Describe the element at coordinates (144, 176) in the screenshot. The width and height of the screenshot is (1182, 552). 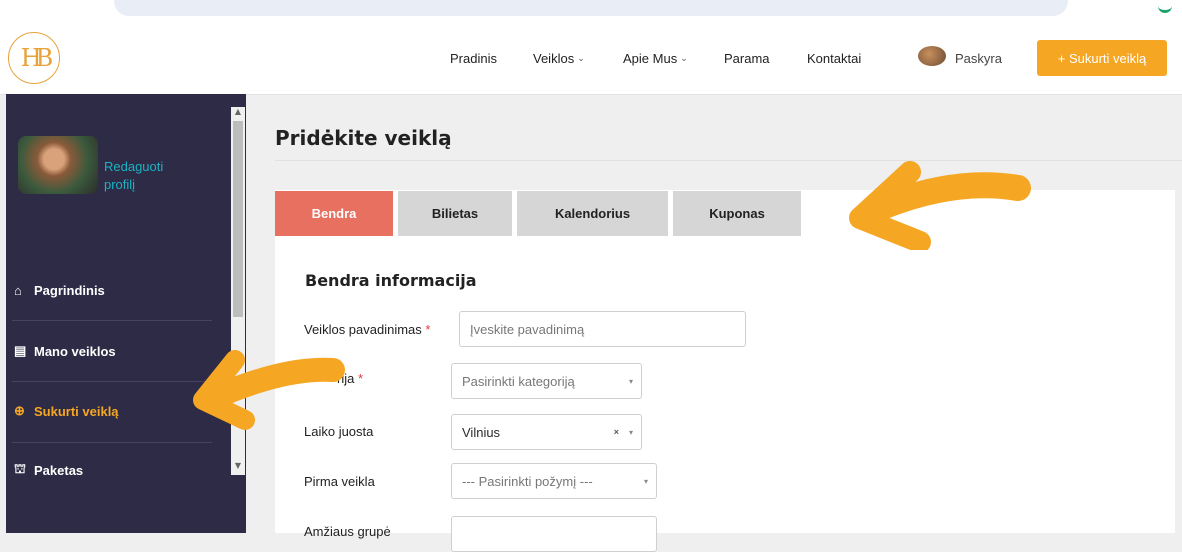
I see `edit-profile-link: Redaguoti profilį` at that location.